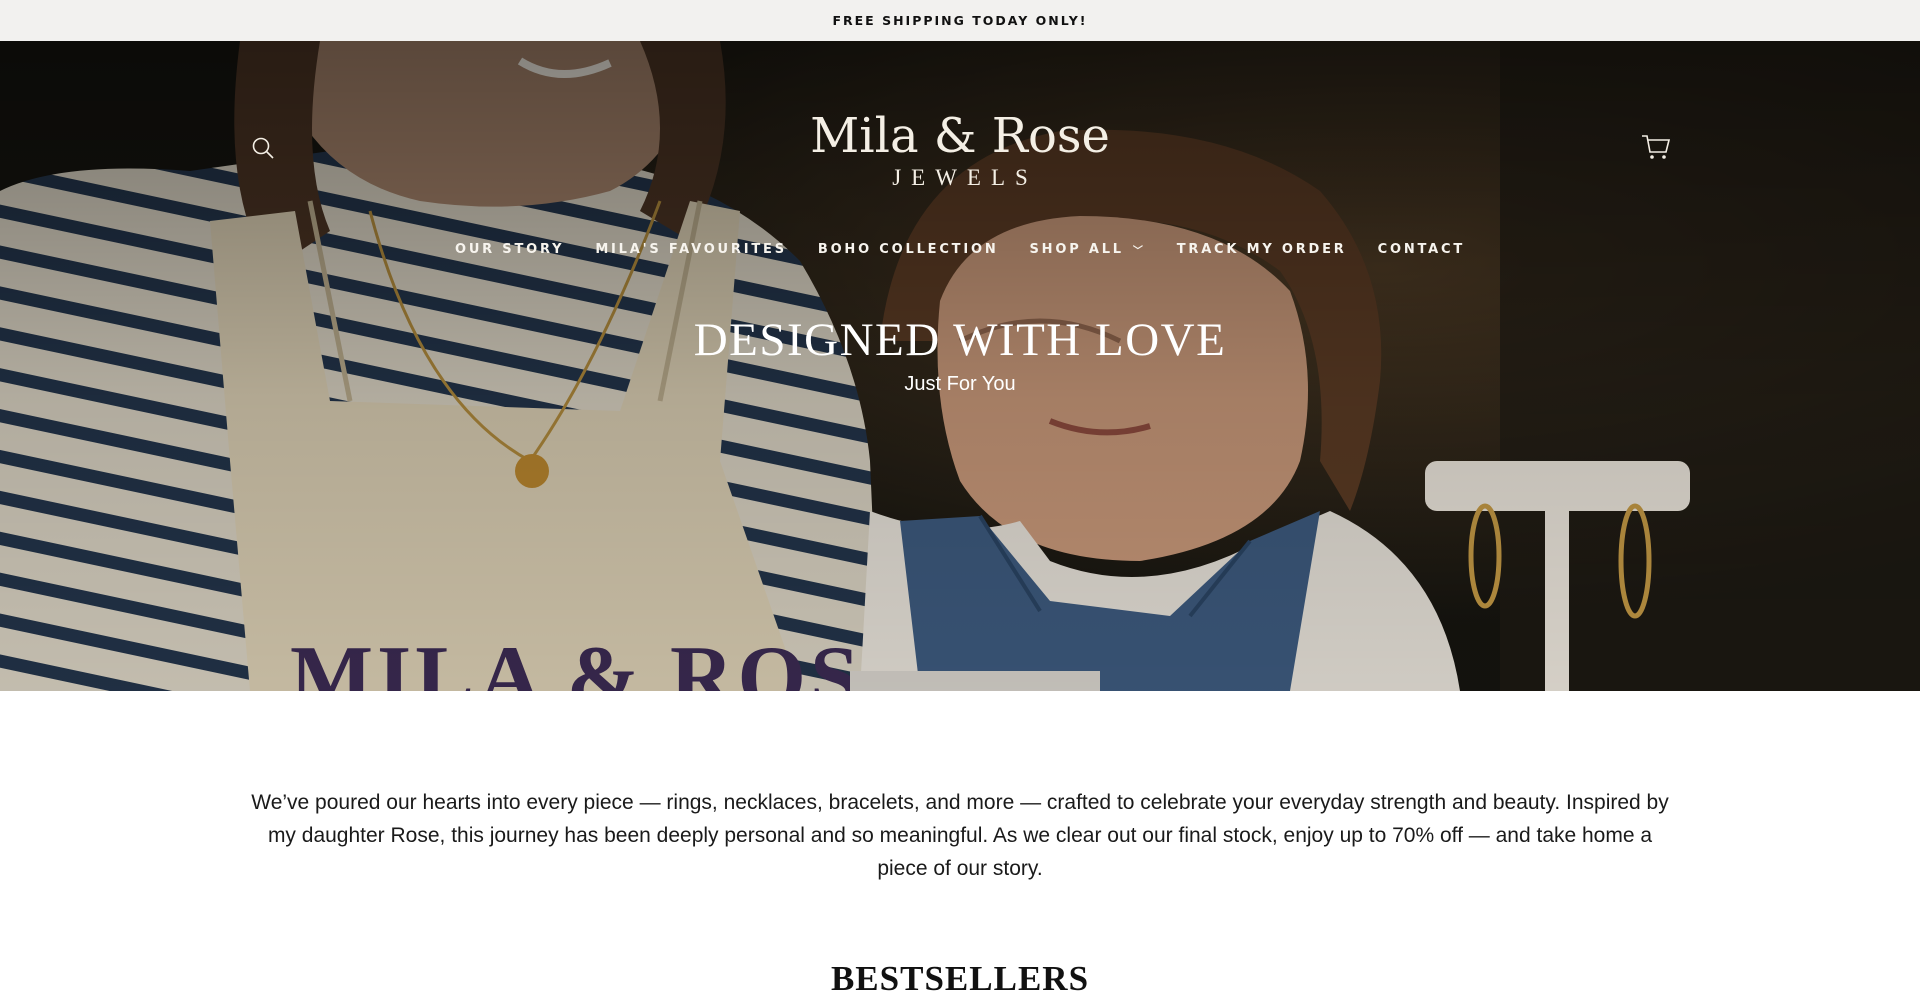 The image size is (1920, 999). Describe the element at coordinates (263, 148) in the screenshot. I see `search-icon` at that location.